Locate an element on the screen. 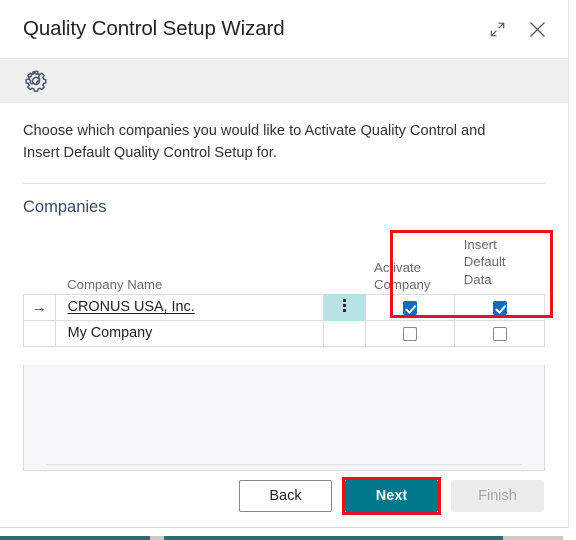  next-button: Next is located at coordinates (391, 496).